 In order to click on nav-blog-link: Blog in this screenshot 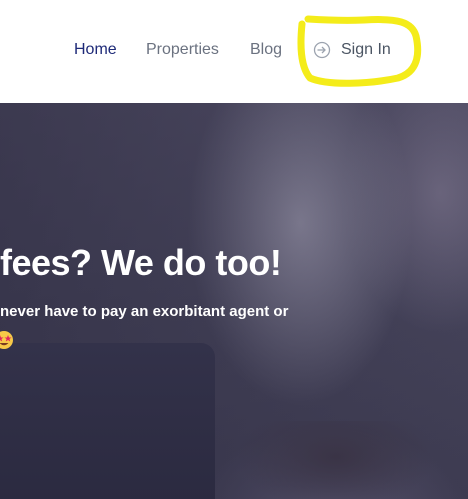, I will do `click(266, 50)`.